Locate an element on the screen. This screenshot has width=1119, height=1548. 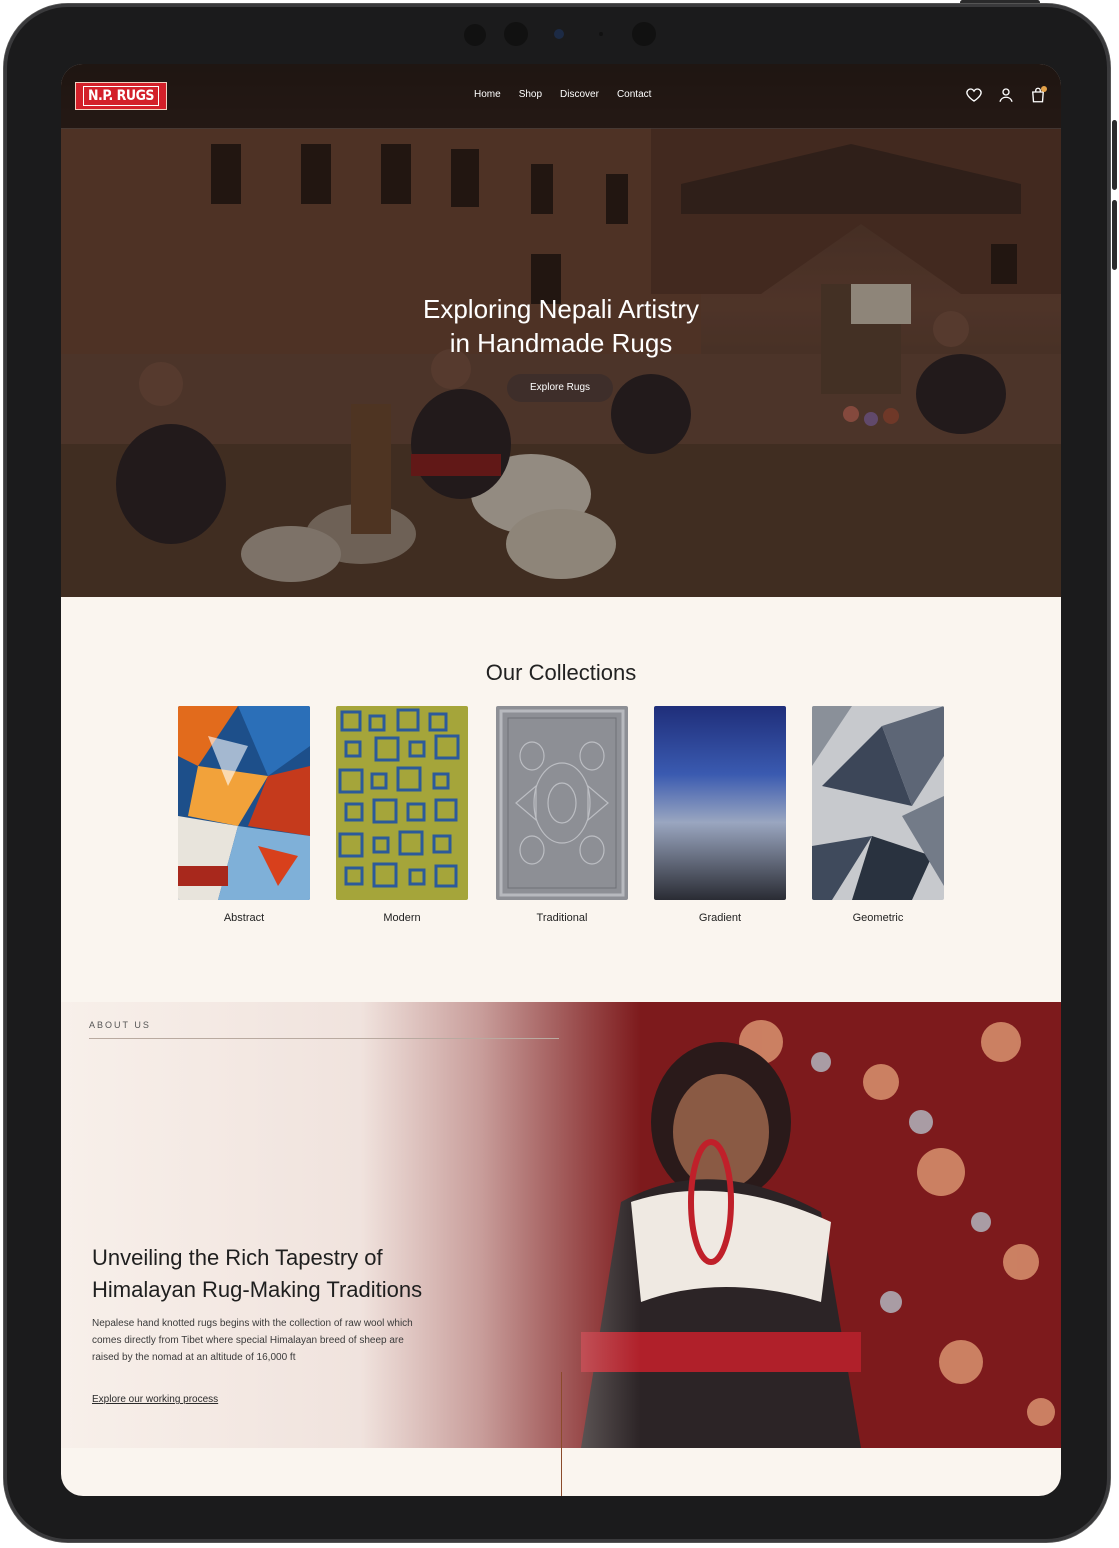
explore-process-link: Explore our working process is located at coordinates (155, 1399).